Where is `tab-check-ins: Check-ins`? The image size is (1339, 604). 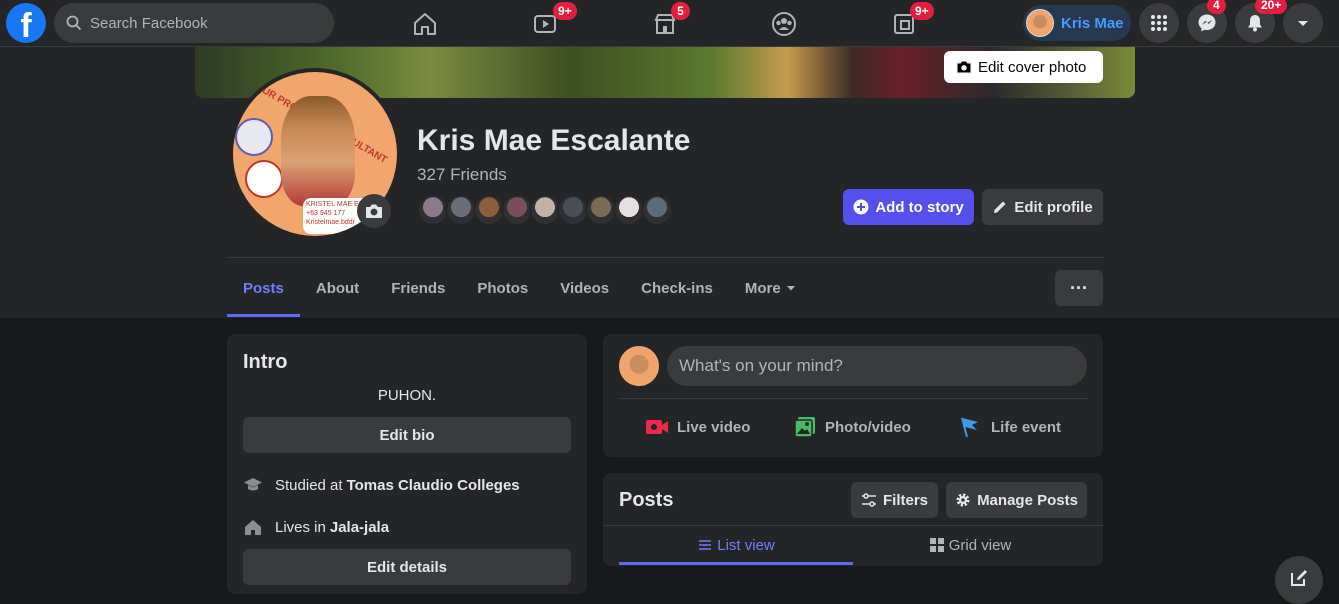
tab-check-ins: Check-ins is located at coordinates (677, 288).